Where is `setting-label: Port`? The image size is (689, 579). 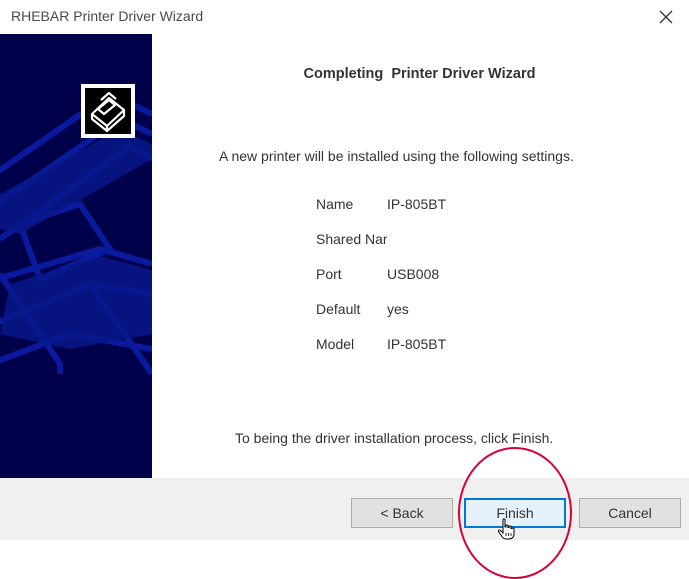 setting-label: Port is located at coordinates (329, 274).